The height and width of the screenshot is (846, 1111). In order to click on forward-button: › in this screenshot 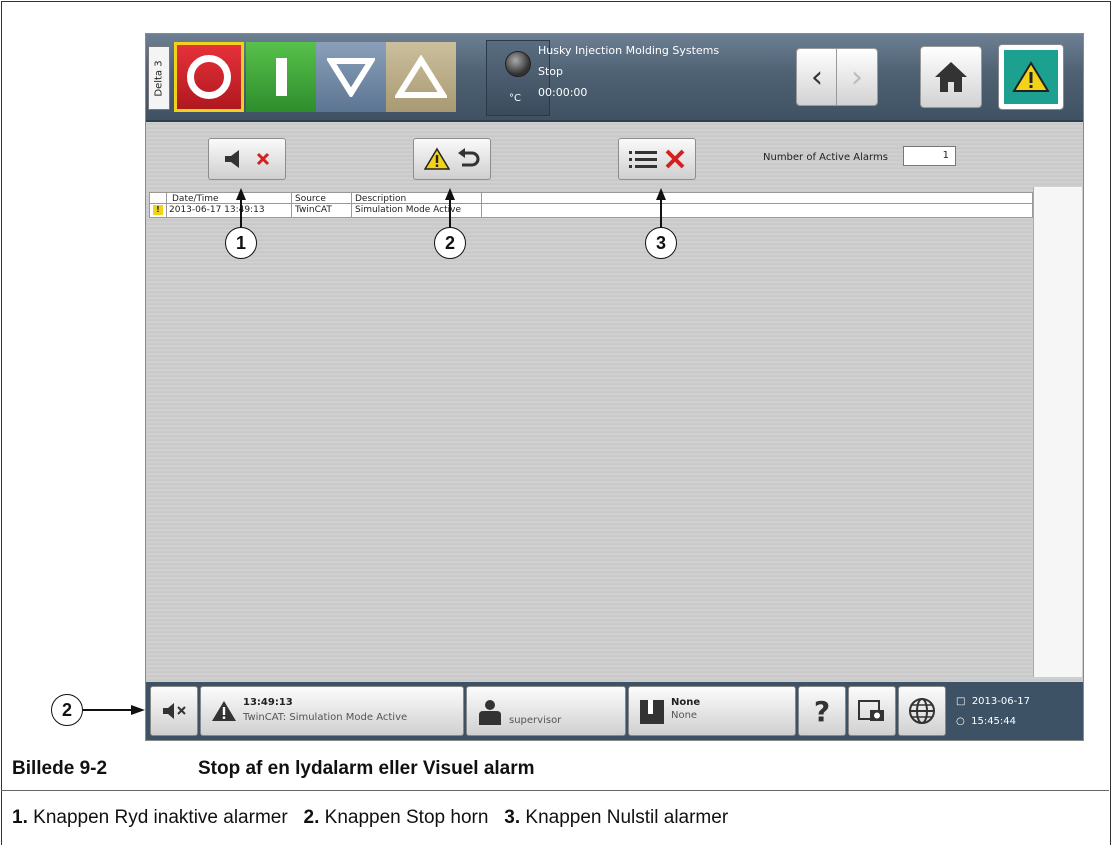, I will do `click(857, 77)`.